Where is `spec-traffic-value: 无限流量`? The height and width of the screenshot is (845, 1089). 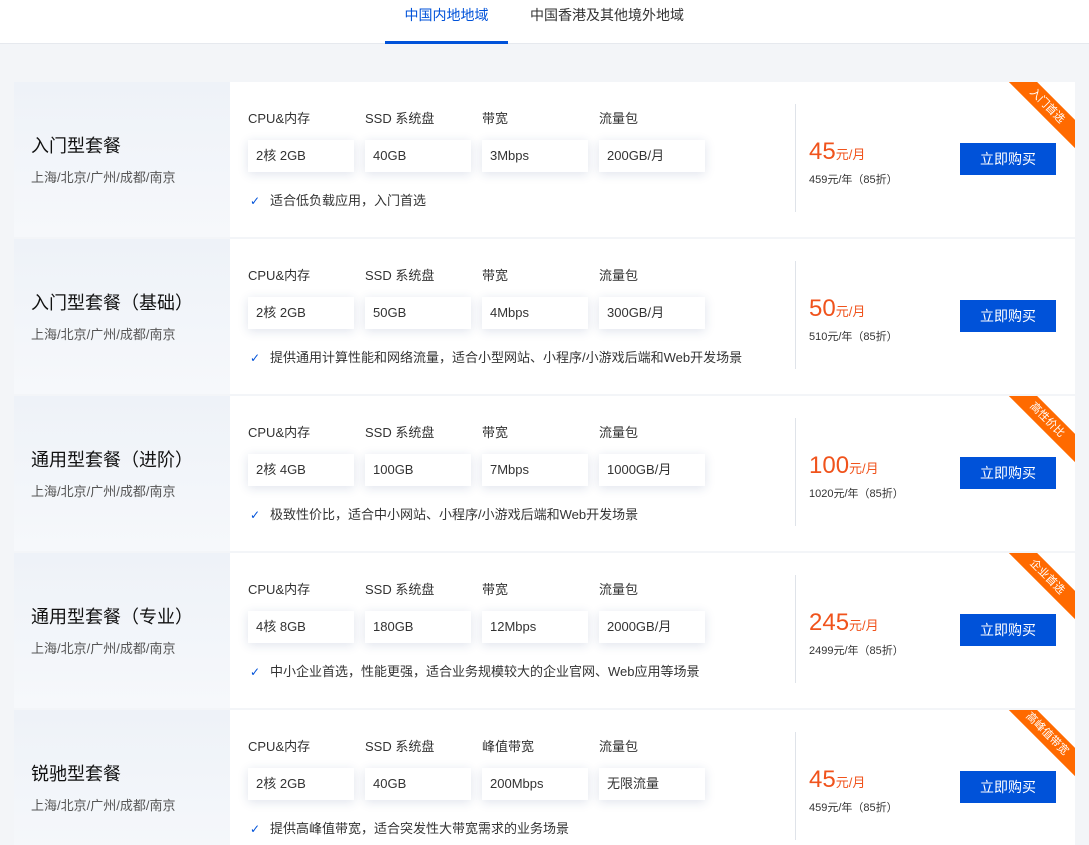 spec-traffic-value: 无限流量 is located at coordinates (652, 784).